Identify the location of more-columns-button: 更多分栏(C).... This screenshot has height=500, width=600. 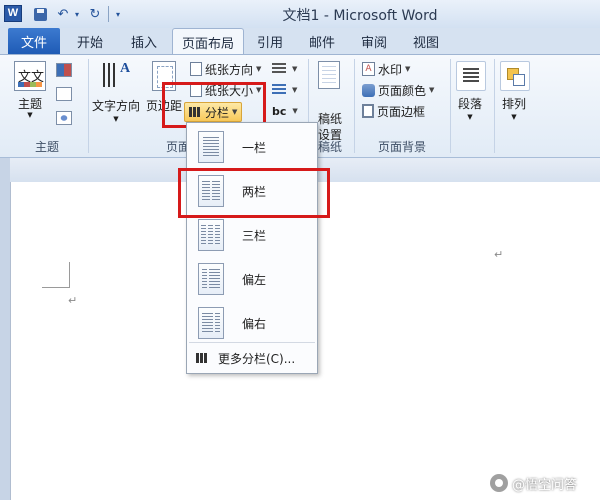
(252, 358).